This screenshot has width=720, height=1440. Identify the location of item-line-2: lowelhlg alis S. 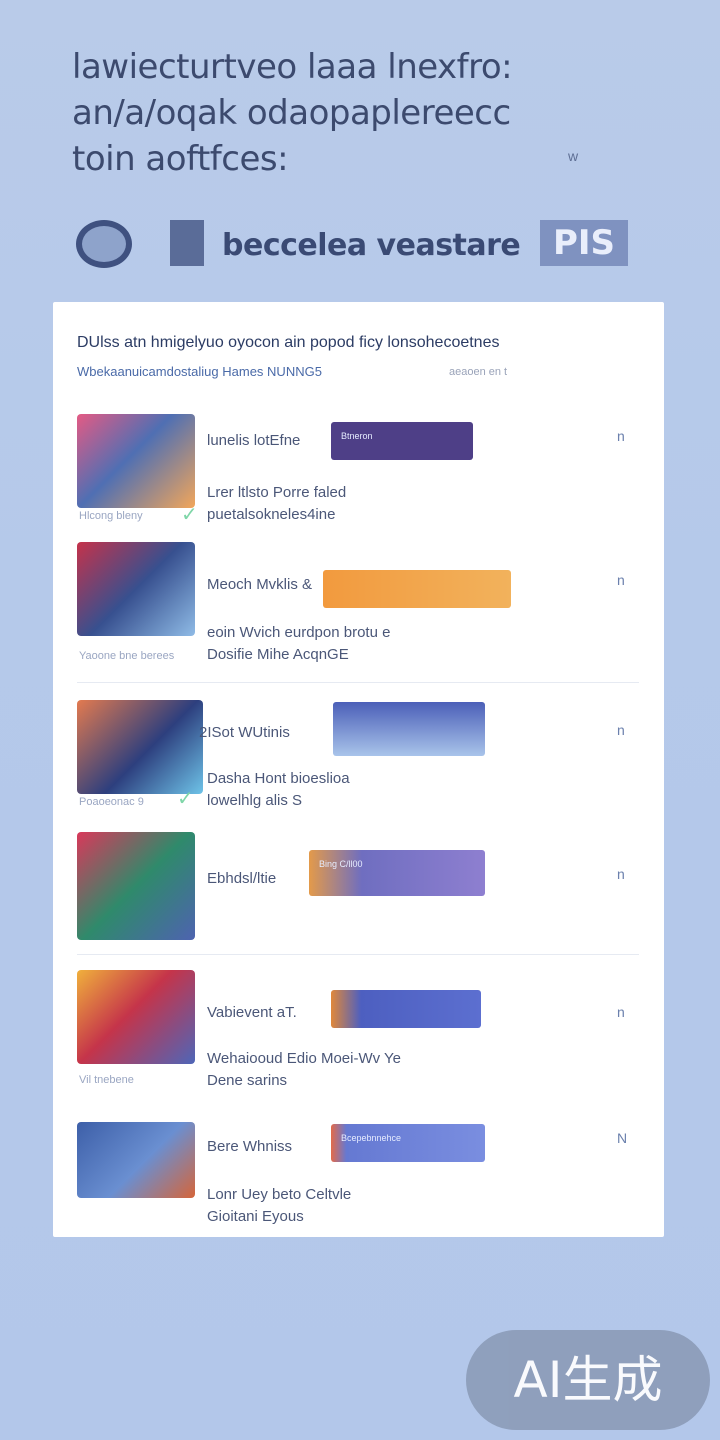
(255, 800).